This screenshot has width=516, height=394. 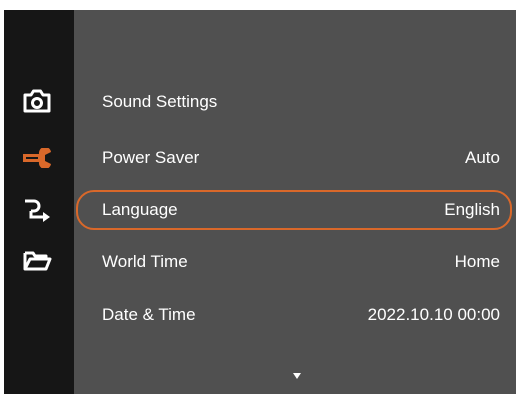 I want to click on camera-icon, so click(x=37, y=101).